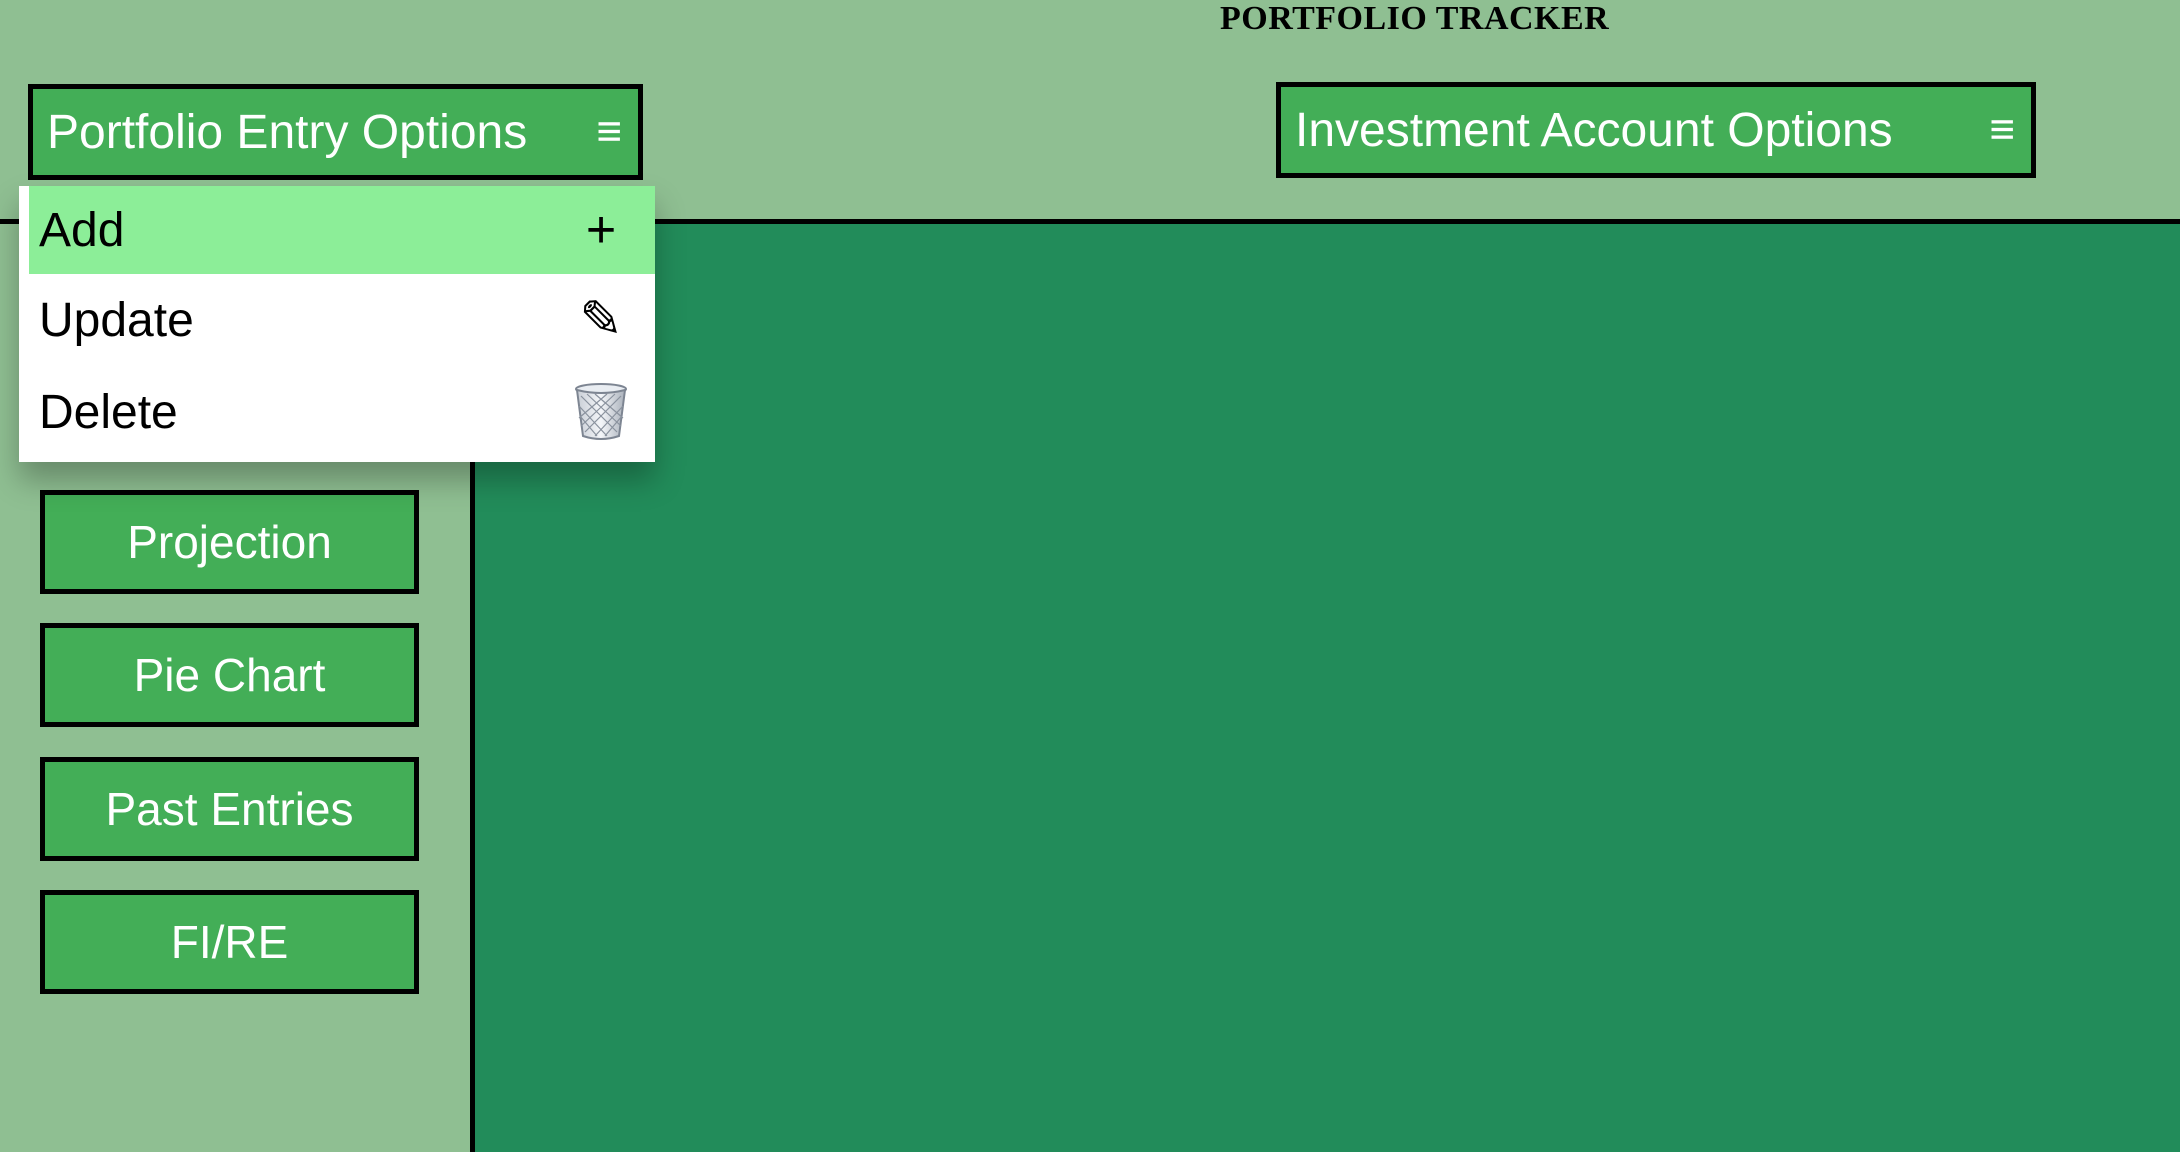  What do you see at coordinates (82, 230) in the screenshot?
I see `dropdown-item-label: Add` at bounding box center [82, 230].